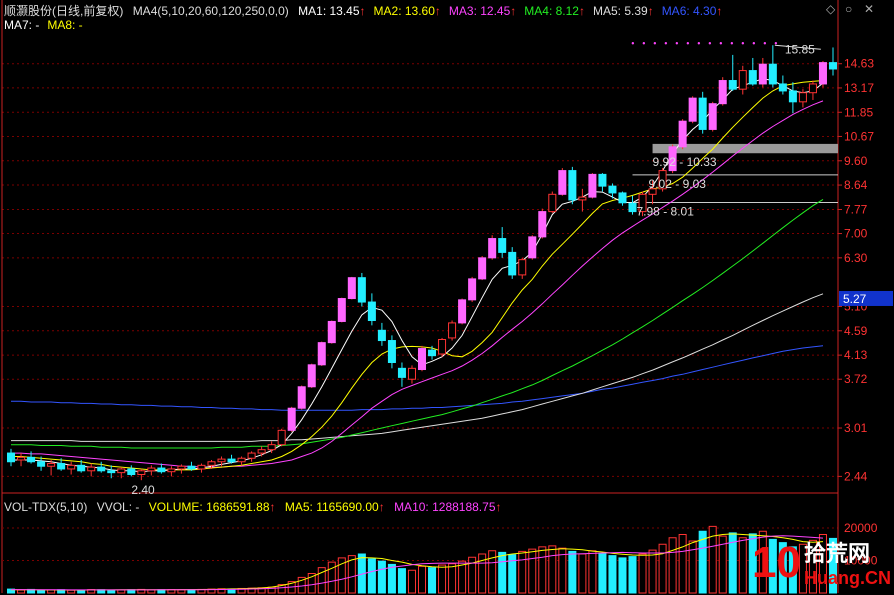 The width and height of the screenshot is (894, 595). What do you see at coordinates (848, 9) in the screenshot?
I see `circle-icon: ○` at bounding box center [848, 9].